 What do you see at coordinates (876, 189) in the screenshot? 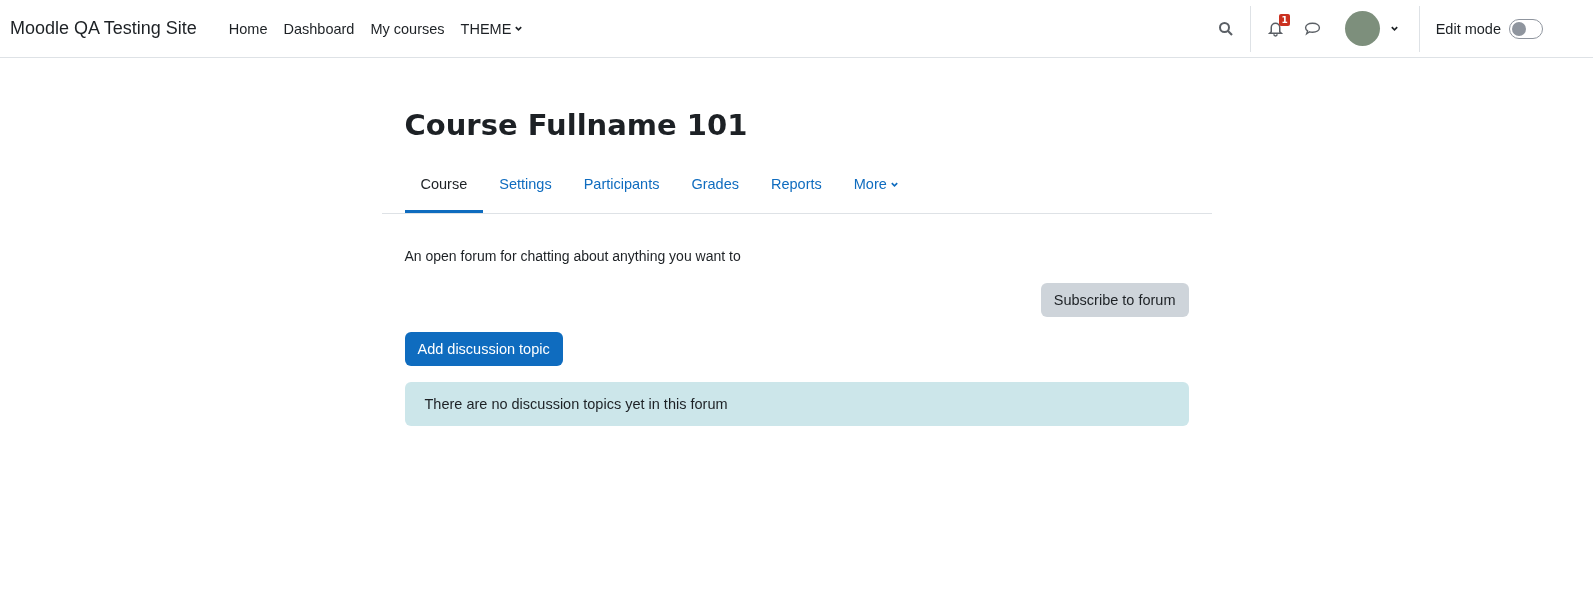
I see `more-tab: More` at bounding box center [876, 189].